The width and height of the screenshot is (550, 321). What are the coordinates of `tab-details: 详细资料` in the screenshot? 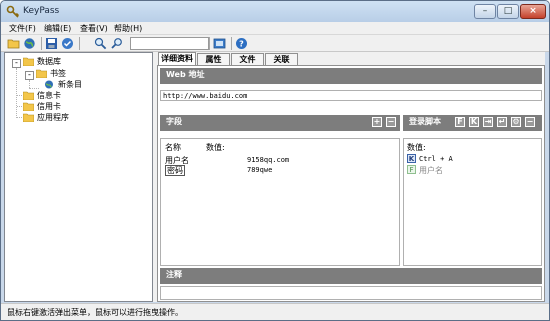 It's located at (177, 58).